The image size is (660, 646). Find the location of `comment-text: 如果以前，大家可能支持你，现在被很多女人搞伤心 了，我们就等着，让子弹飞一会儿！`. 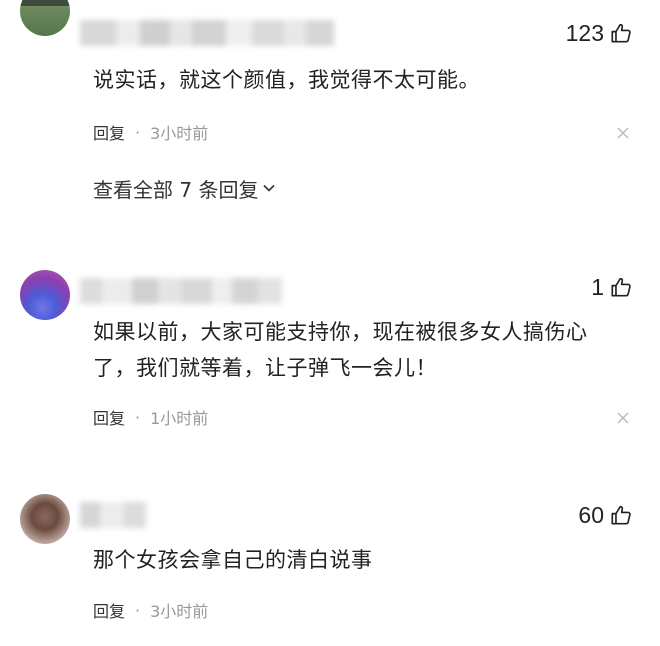

comment-text: 如果以前，大家可能支持你，现在被很多女人搞伤心 了，我们就等着，让子弹飞一会儿！ is located at coordinates (340, 350).